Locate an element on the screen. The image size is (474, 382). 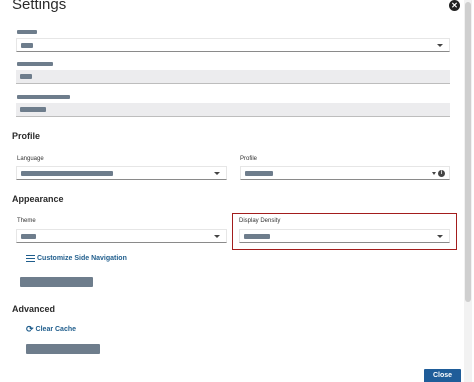
customize-side-navigation-link: Customize Side Navigation is located at coordinates (76, 258).